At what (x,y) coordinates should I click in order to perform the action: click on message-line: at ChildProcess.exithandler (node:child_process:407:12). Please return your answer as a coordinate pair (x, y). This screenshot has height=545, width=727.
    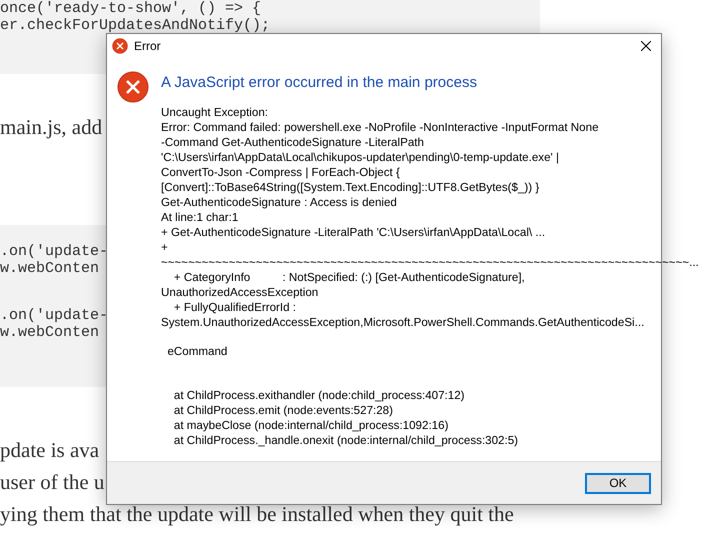
    Looking at the image, I should click on (319, 395).